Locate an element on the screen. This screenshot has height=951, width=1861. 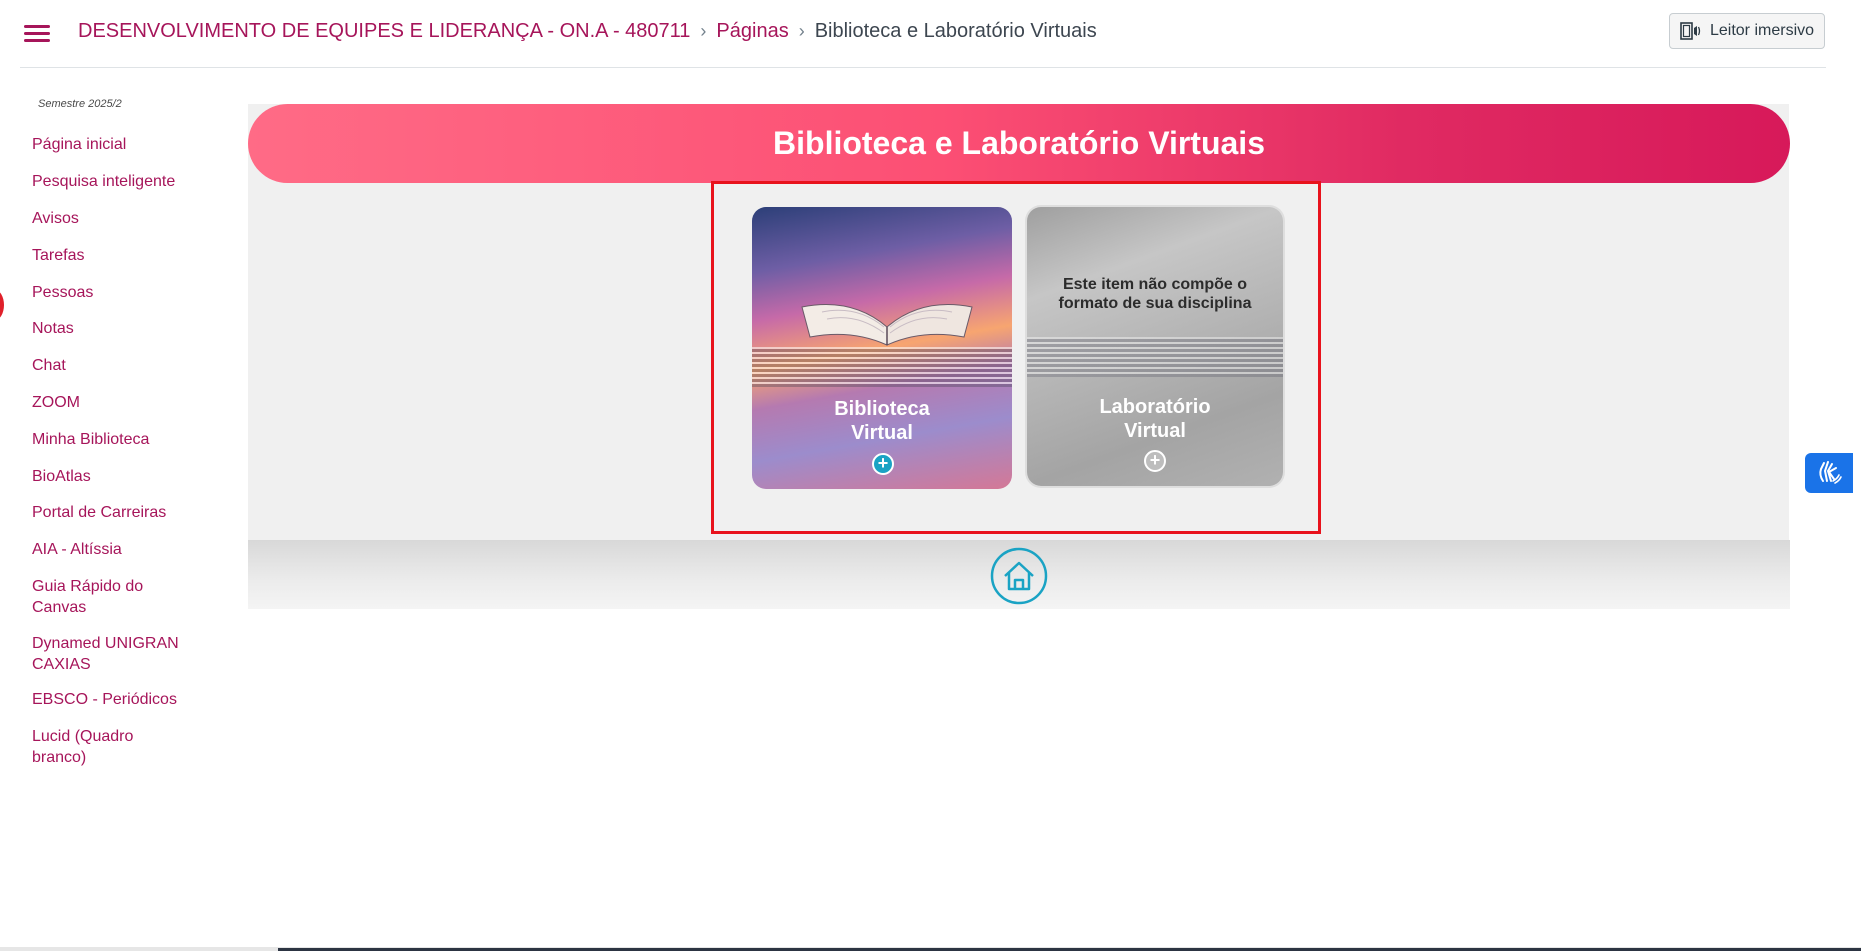
sidebar-item-pagina-inicial: Página inicial is located at coordinates (112, 144).